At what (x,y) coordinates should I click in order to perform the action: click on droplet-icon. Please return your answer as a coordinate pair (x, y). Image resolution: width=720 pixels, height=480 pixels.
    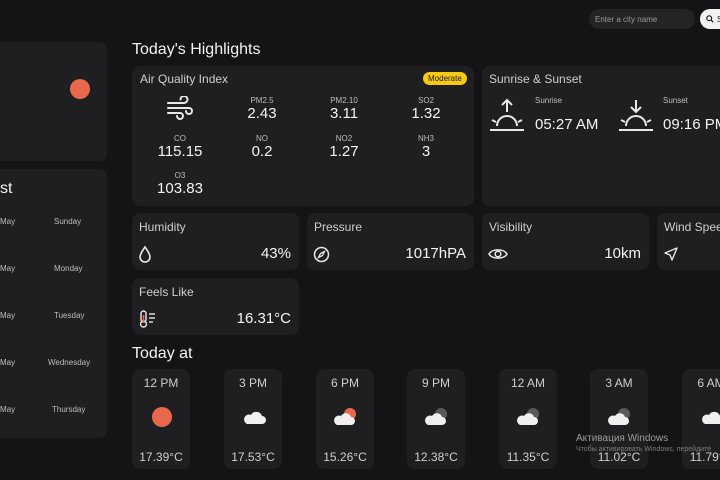
    Looking at the image, I should click on (145, 254).